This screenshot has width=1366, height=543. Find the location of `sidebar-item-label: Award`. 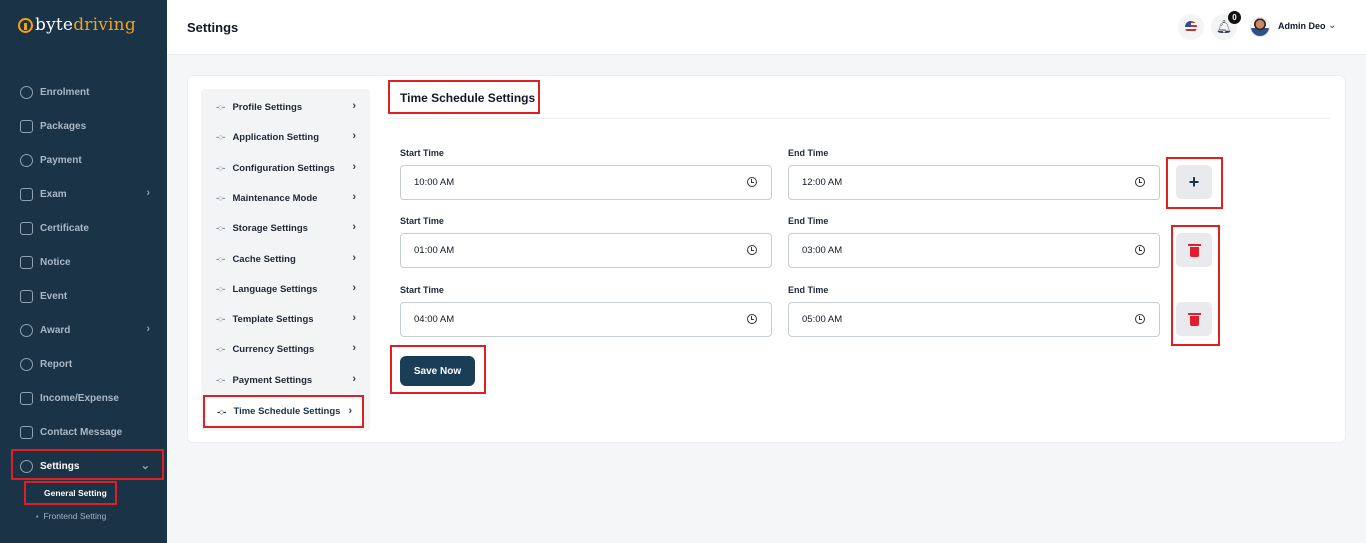

sidebar-item-label: Award is located at coordinates (55, 330).